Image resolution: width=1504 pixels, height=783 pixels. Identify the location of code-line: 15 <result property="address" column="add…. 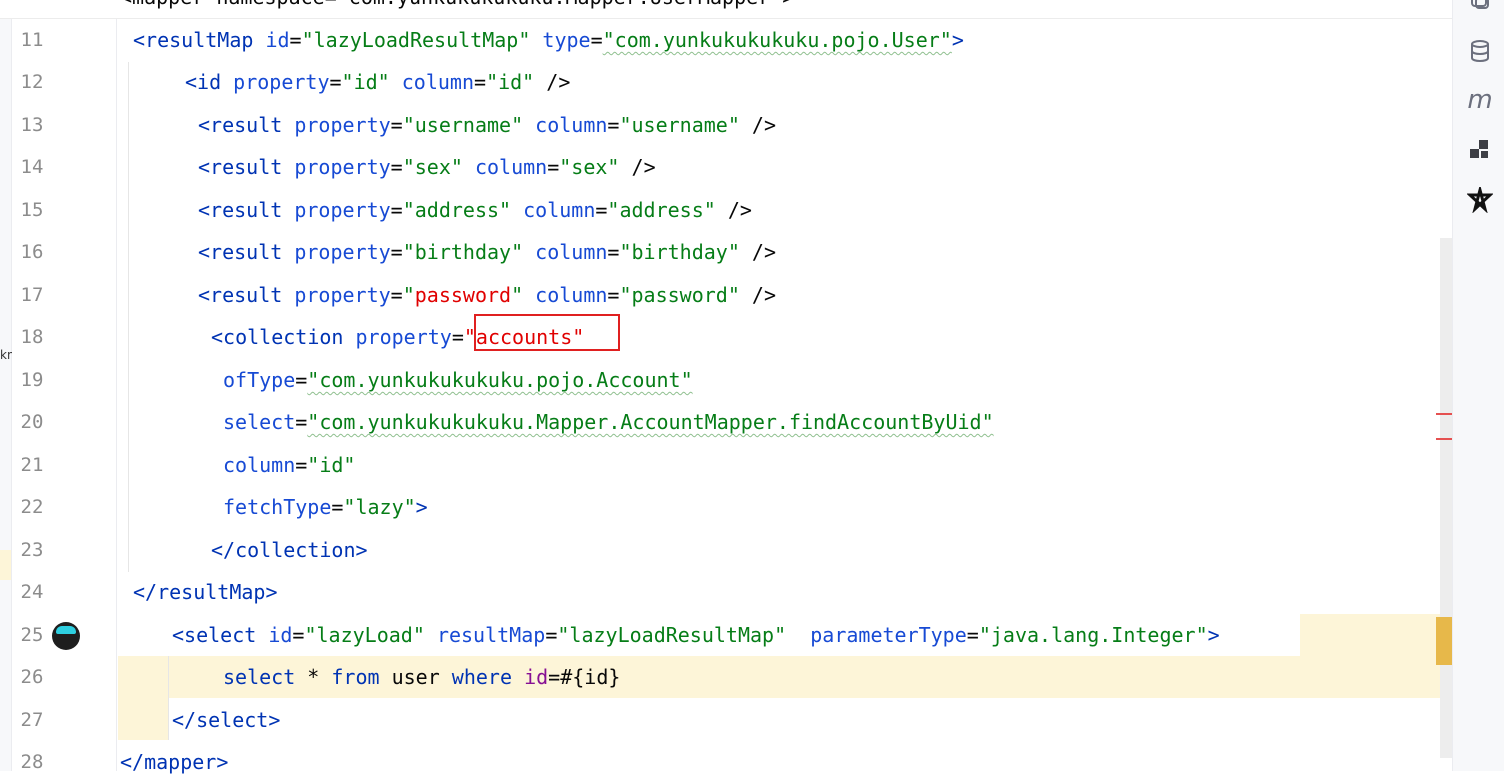
(726, 210).